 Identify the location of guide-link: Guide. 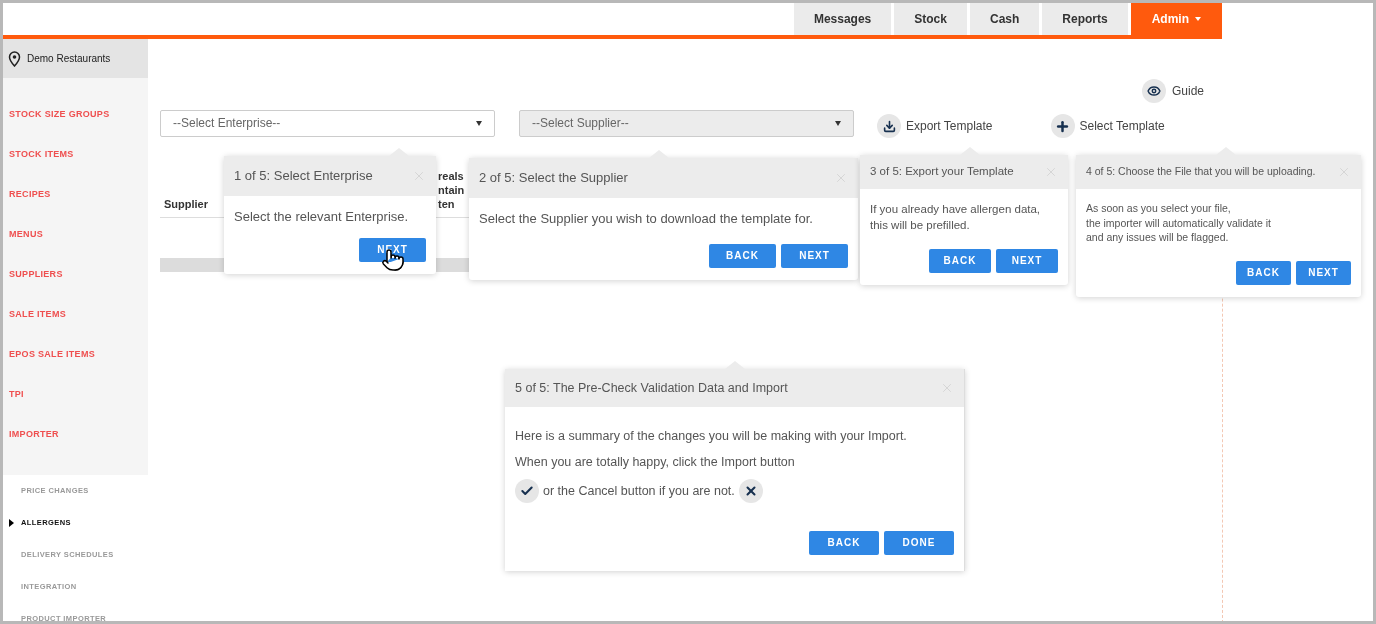
(1187, 91).